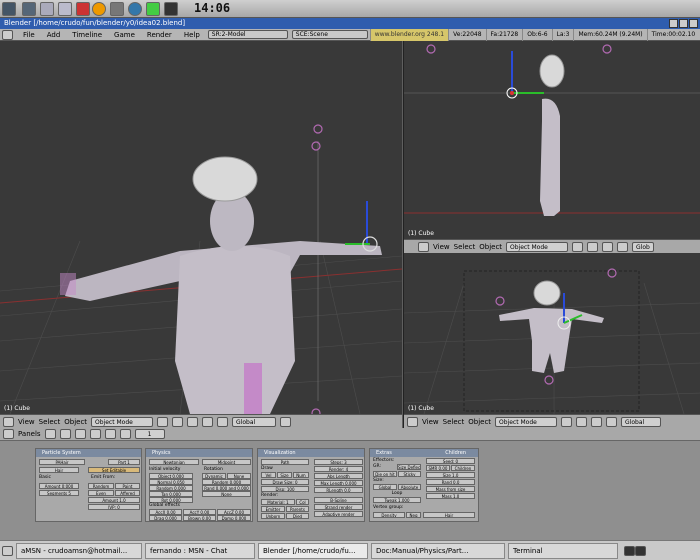 The width and height of the screenshot is (700, 560). I want to click on system-name-field: PAHair, so click(62, 462).